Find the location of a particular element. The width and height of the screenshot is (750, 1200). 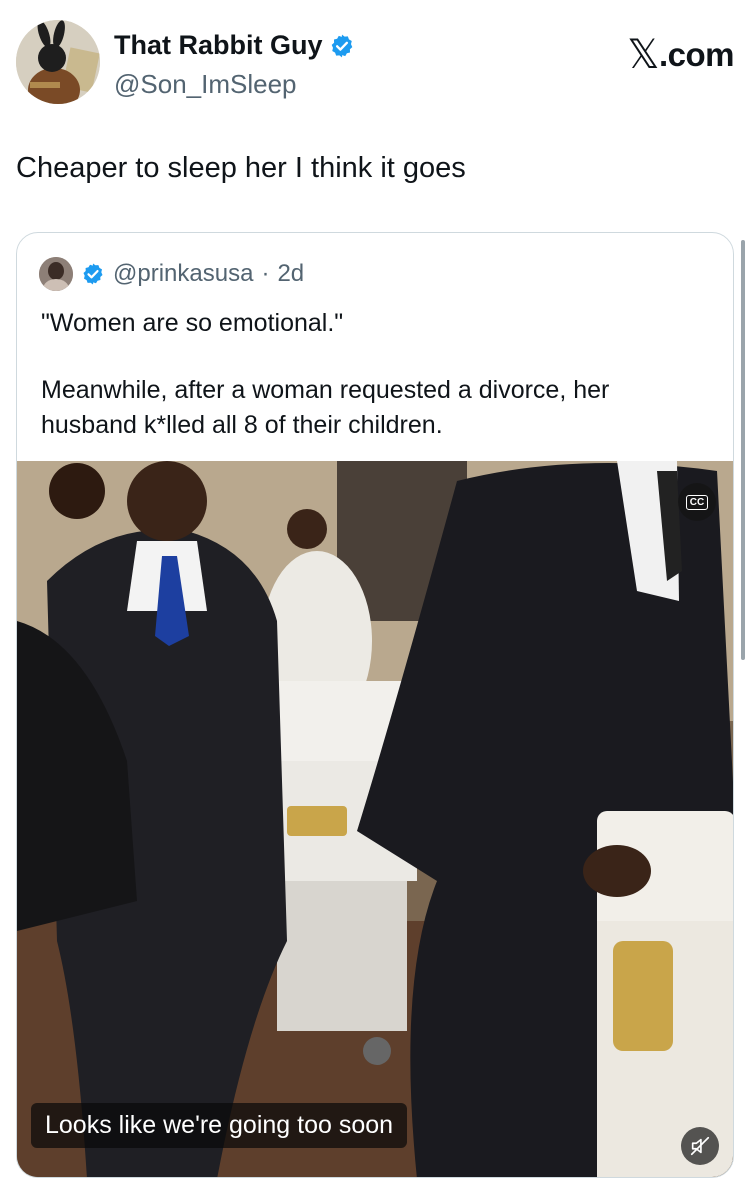

cc-label: CC is located at coordinates (697, 502).